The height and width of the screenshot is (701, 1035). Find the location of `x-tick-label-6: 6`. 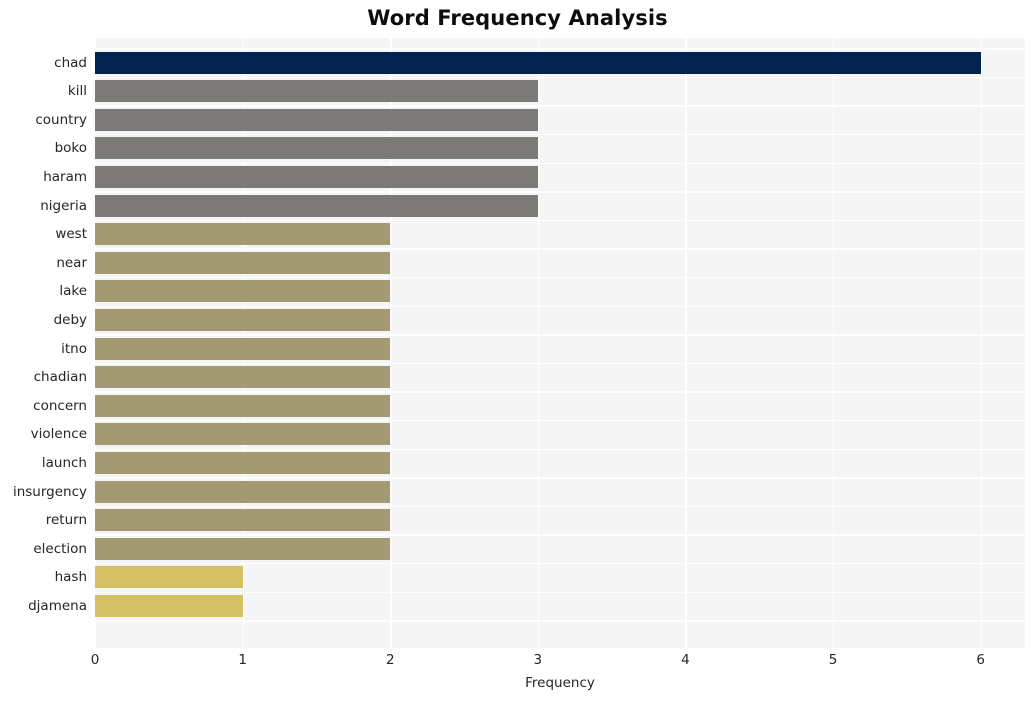

x-tick-label-6: 6 is located at coordinates (980, 660).